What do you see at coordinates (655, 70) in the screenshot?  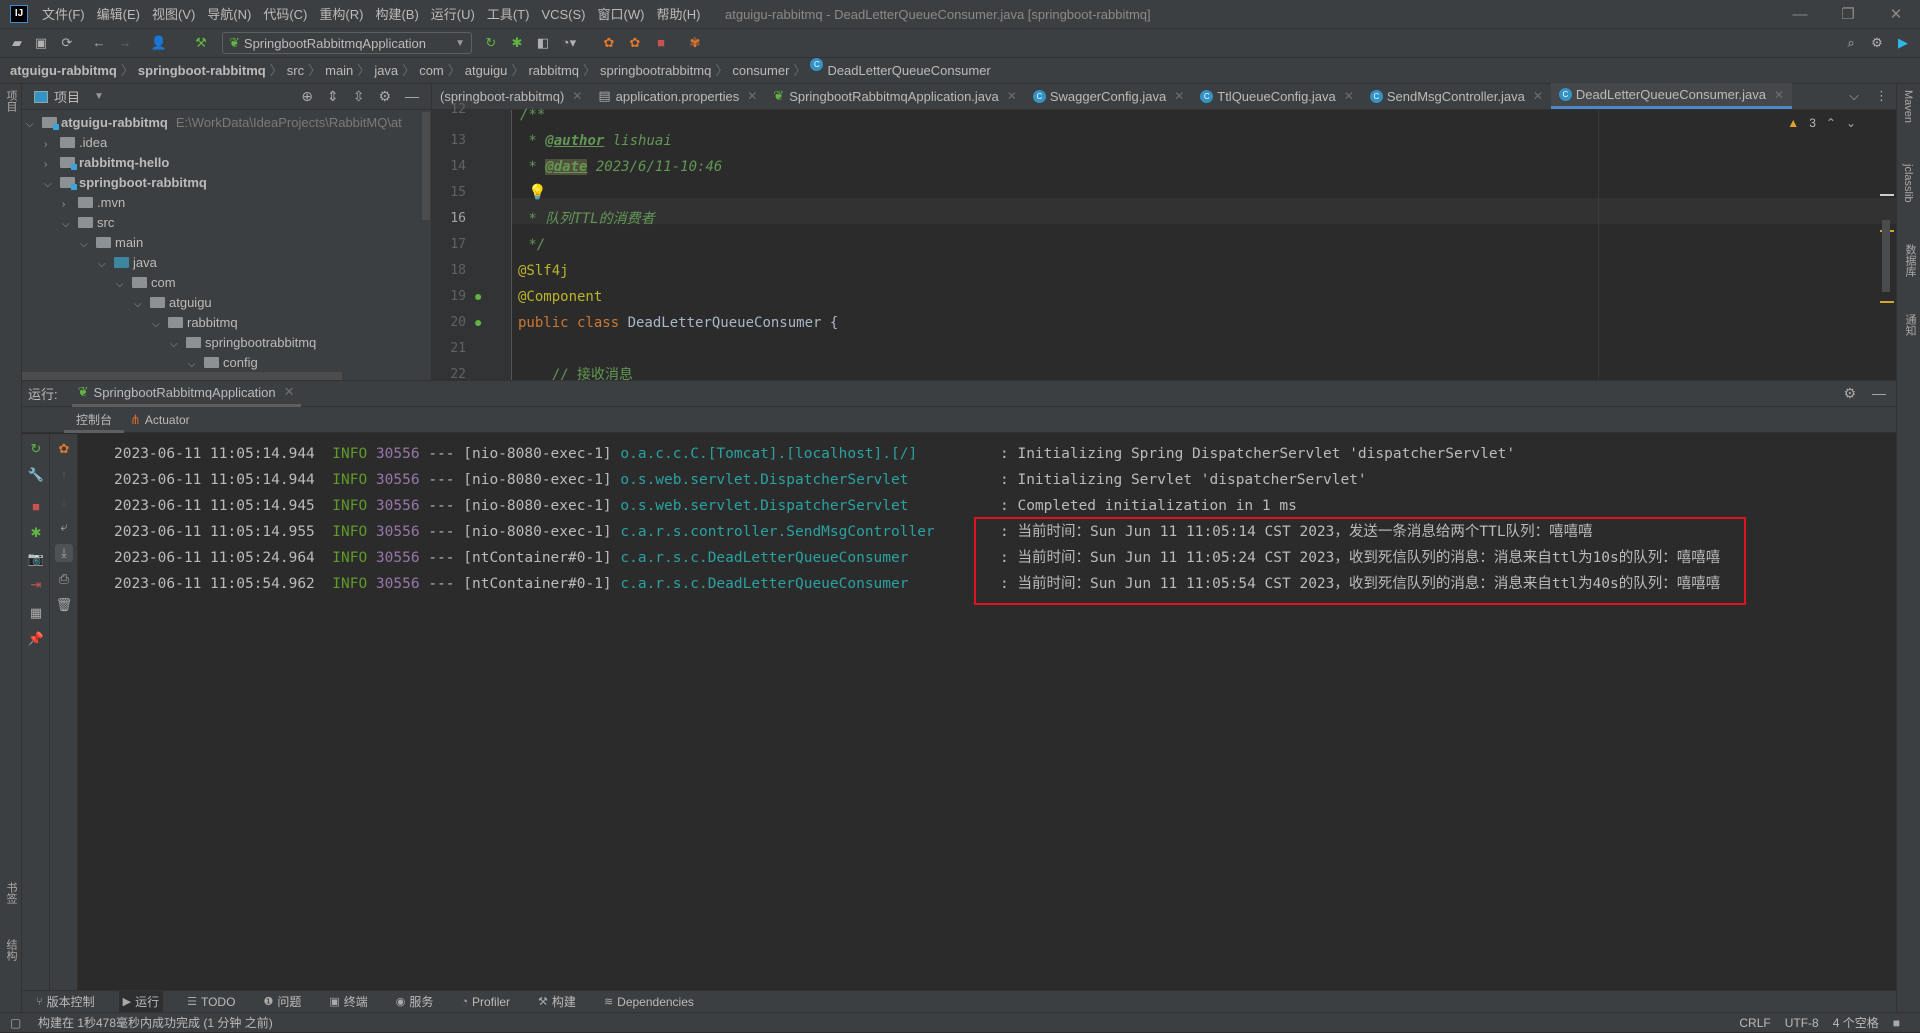 I see `breadcrumb-item: springbootrabbitmq` at bounding box center [655, 70].